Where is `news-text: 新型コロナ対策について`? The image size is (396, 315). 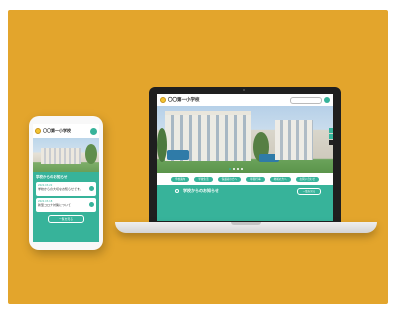 news-text: 新型コロナ対策について is located at coordinates (54, 205).